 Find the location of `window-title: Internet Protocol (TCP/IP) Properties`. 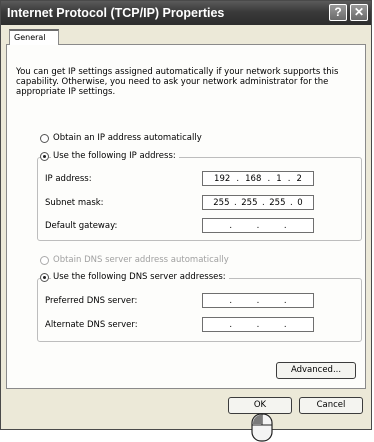

window-title: Internet Protocol (TCP/IP) Properties is located at coordinates (116, 13).